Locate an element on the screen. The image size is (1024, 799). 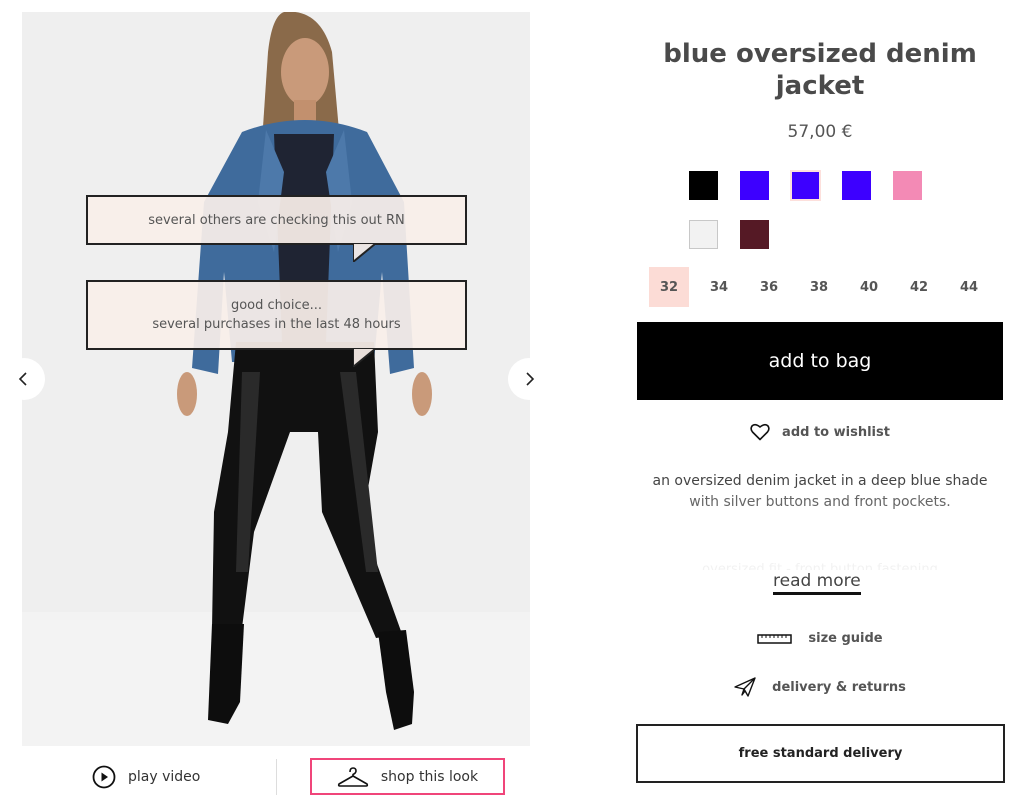
play-icon is located at coordinates (104, 777).